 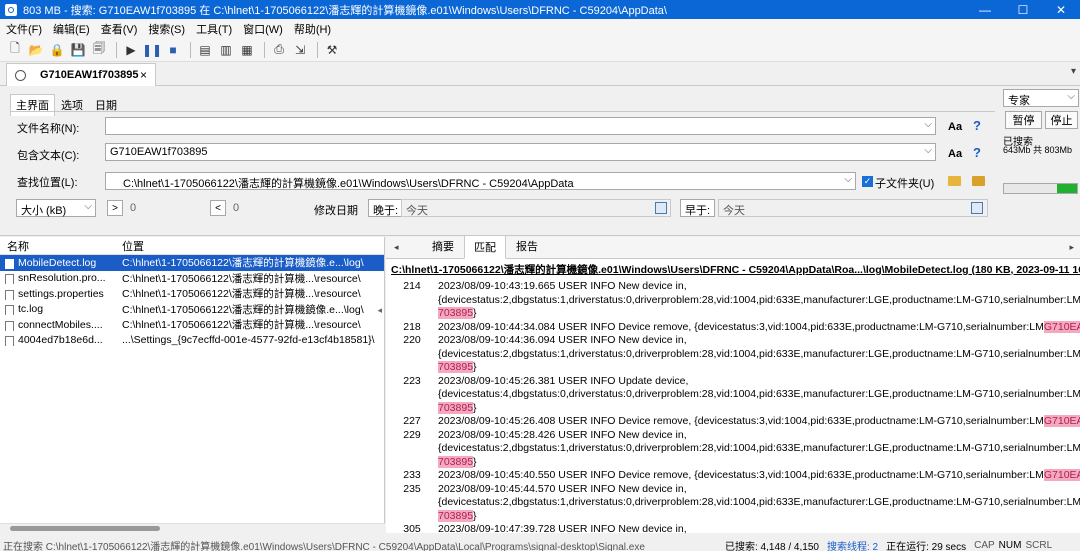 What do you see at coordinates (312, 29) in the screenshot?
I see `menu-help: 帮助(H)` at bounding box center [312, 29].